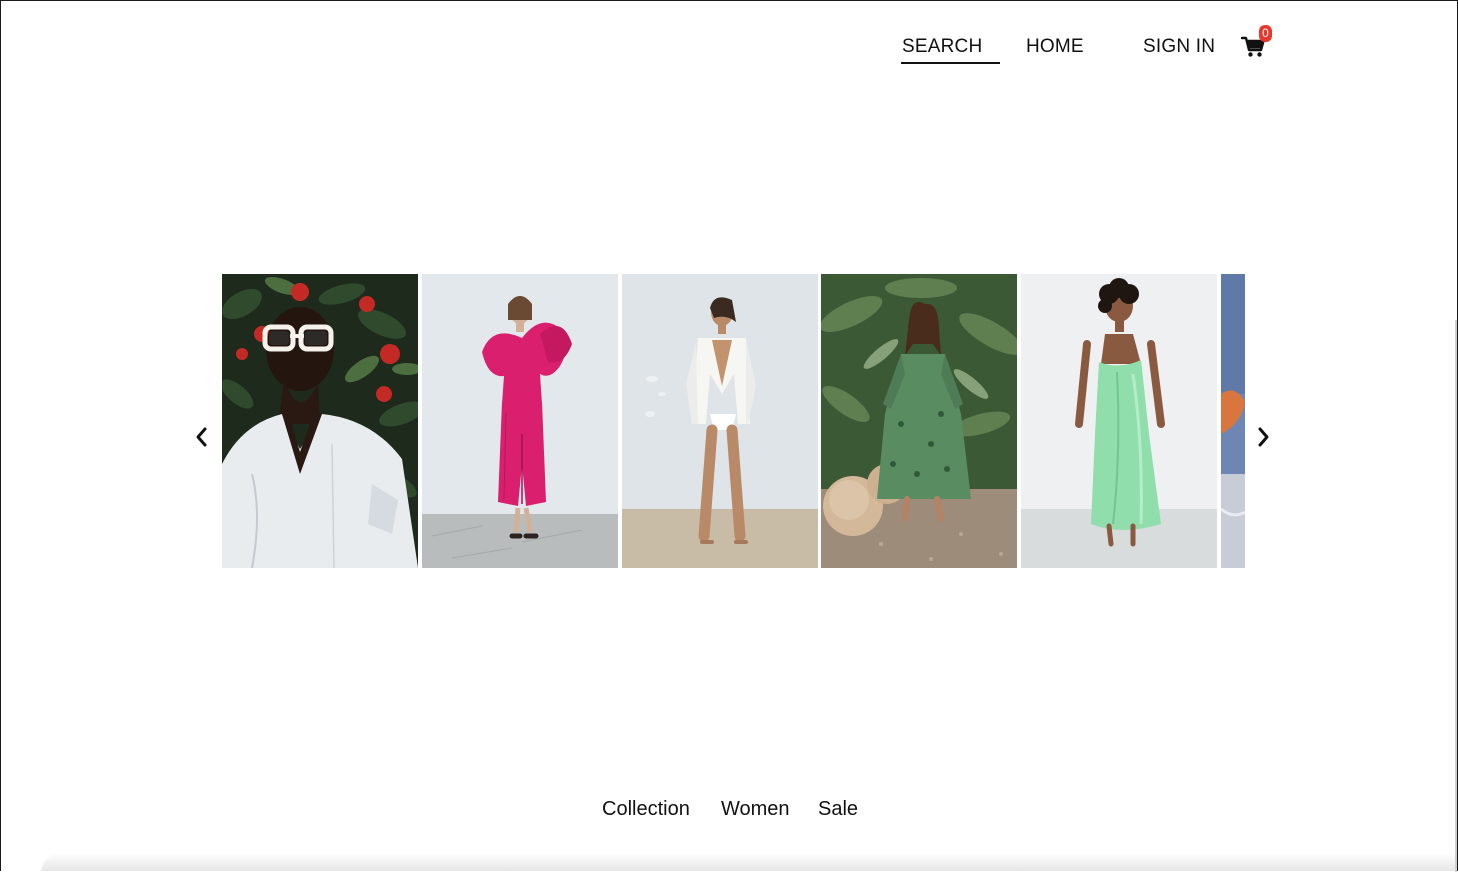 This screenshot has height=872, width=1458. I want to click on search-input, so click(950, 48).